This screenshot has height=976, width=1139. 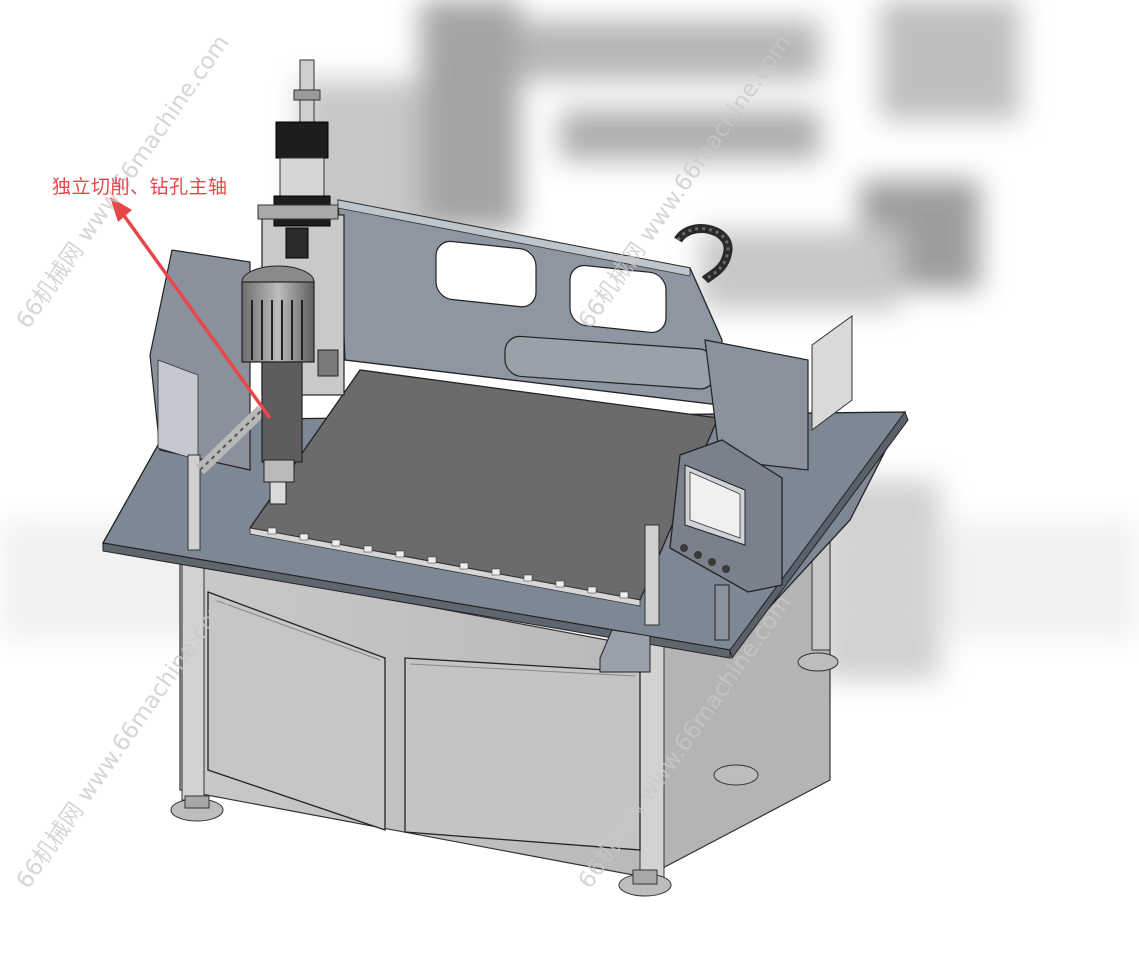 I want to click on cabinet-door-right, so click(x=522, y=754).